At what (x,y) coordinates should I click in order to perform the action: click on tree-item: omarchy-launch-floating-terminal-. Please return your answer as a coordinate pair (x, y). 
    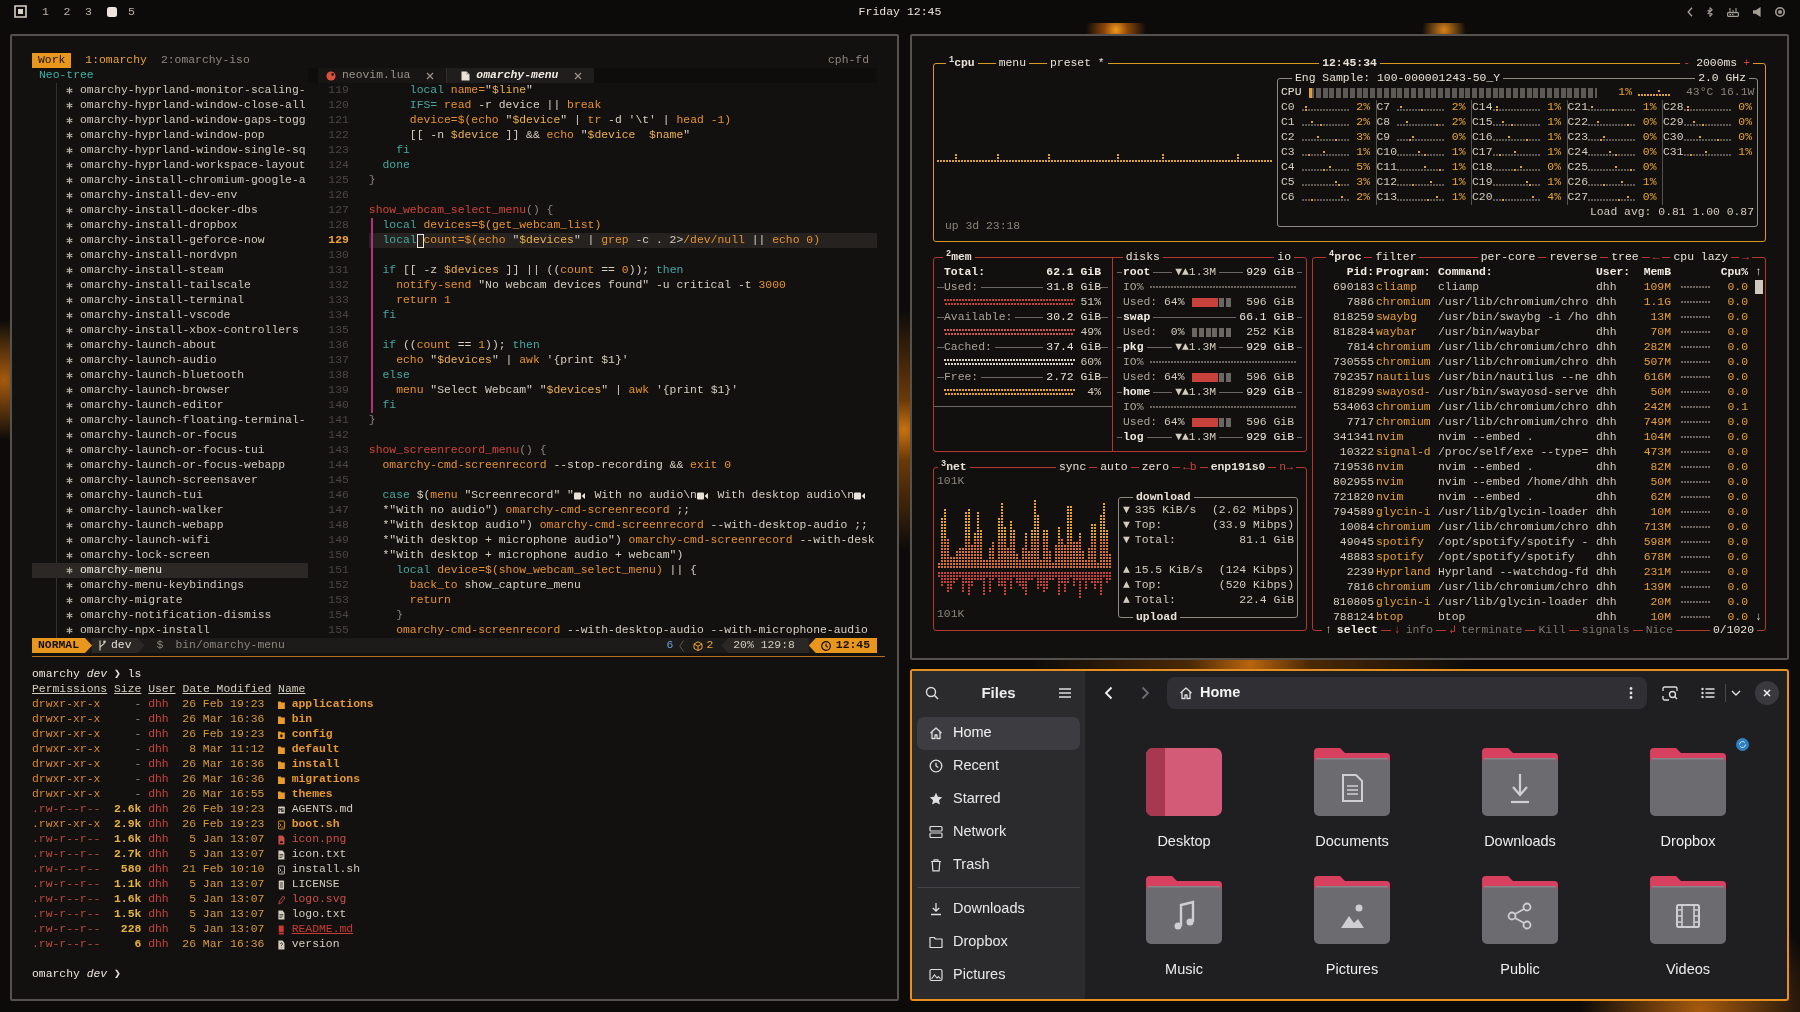
    Looking at the image, I should click on (170, 420).